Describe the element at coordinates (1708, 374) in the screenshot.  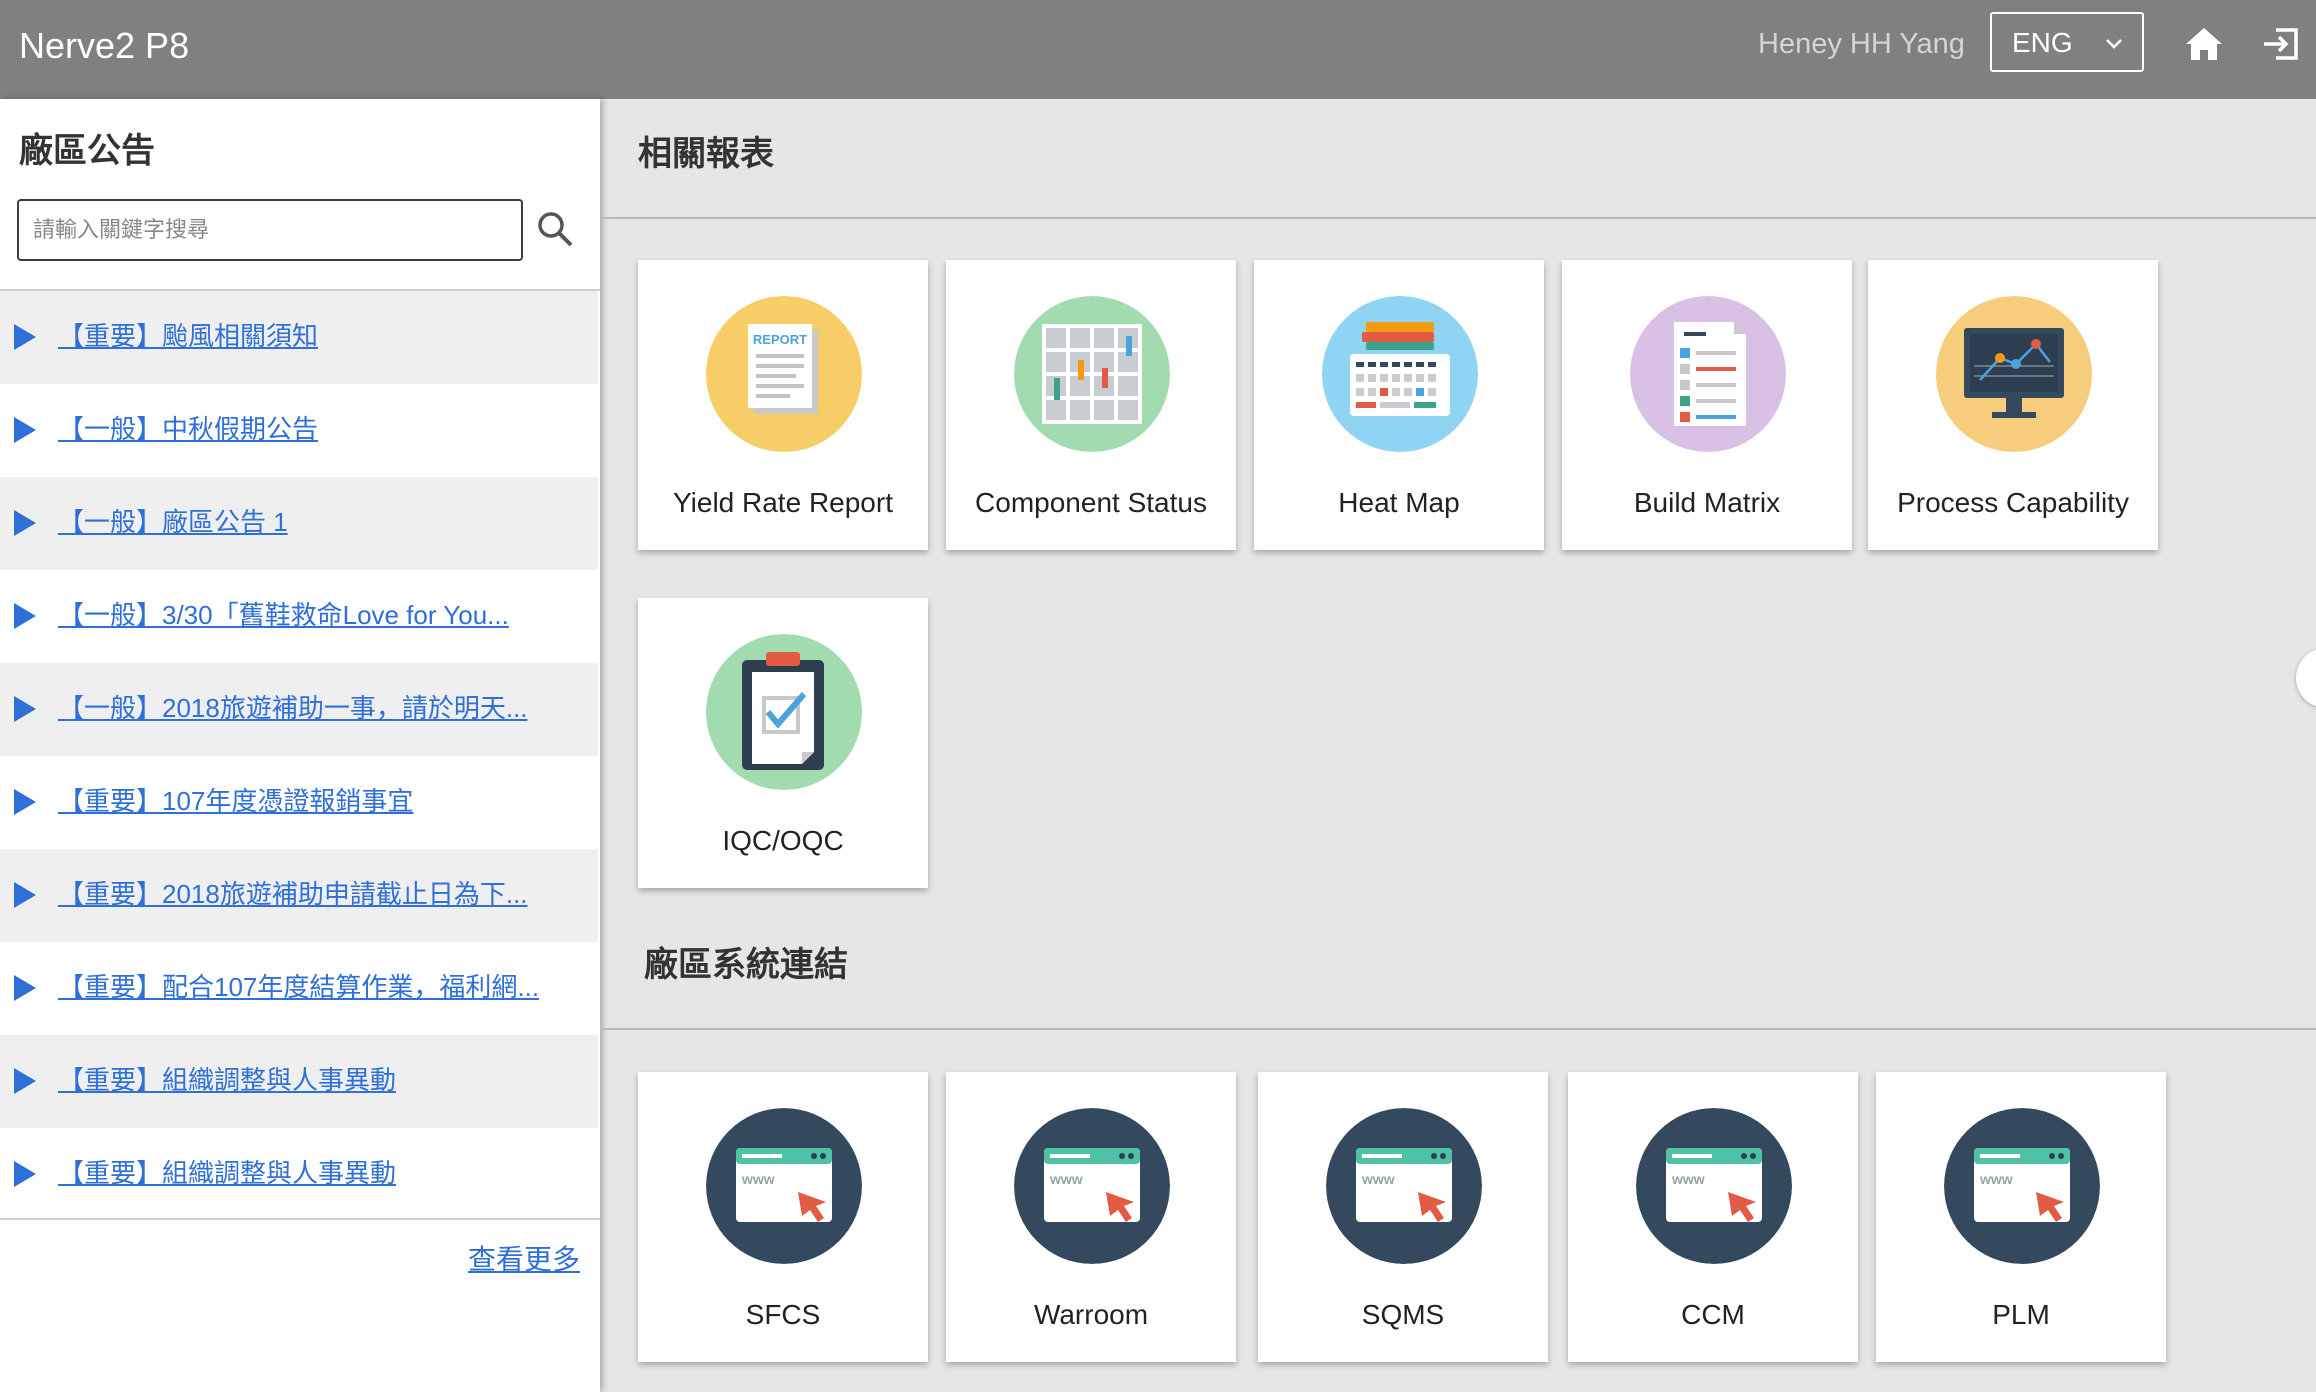
I see `build-matrix-icon` at that location.